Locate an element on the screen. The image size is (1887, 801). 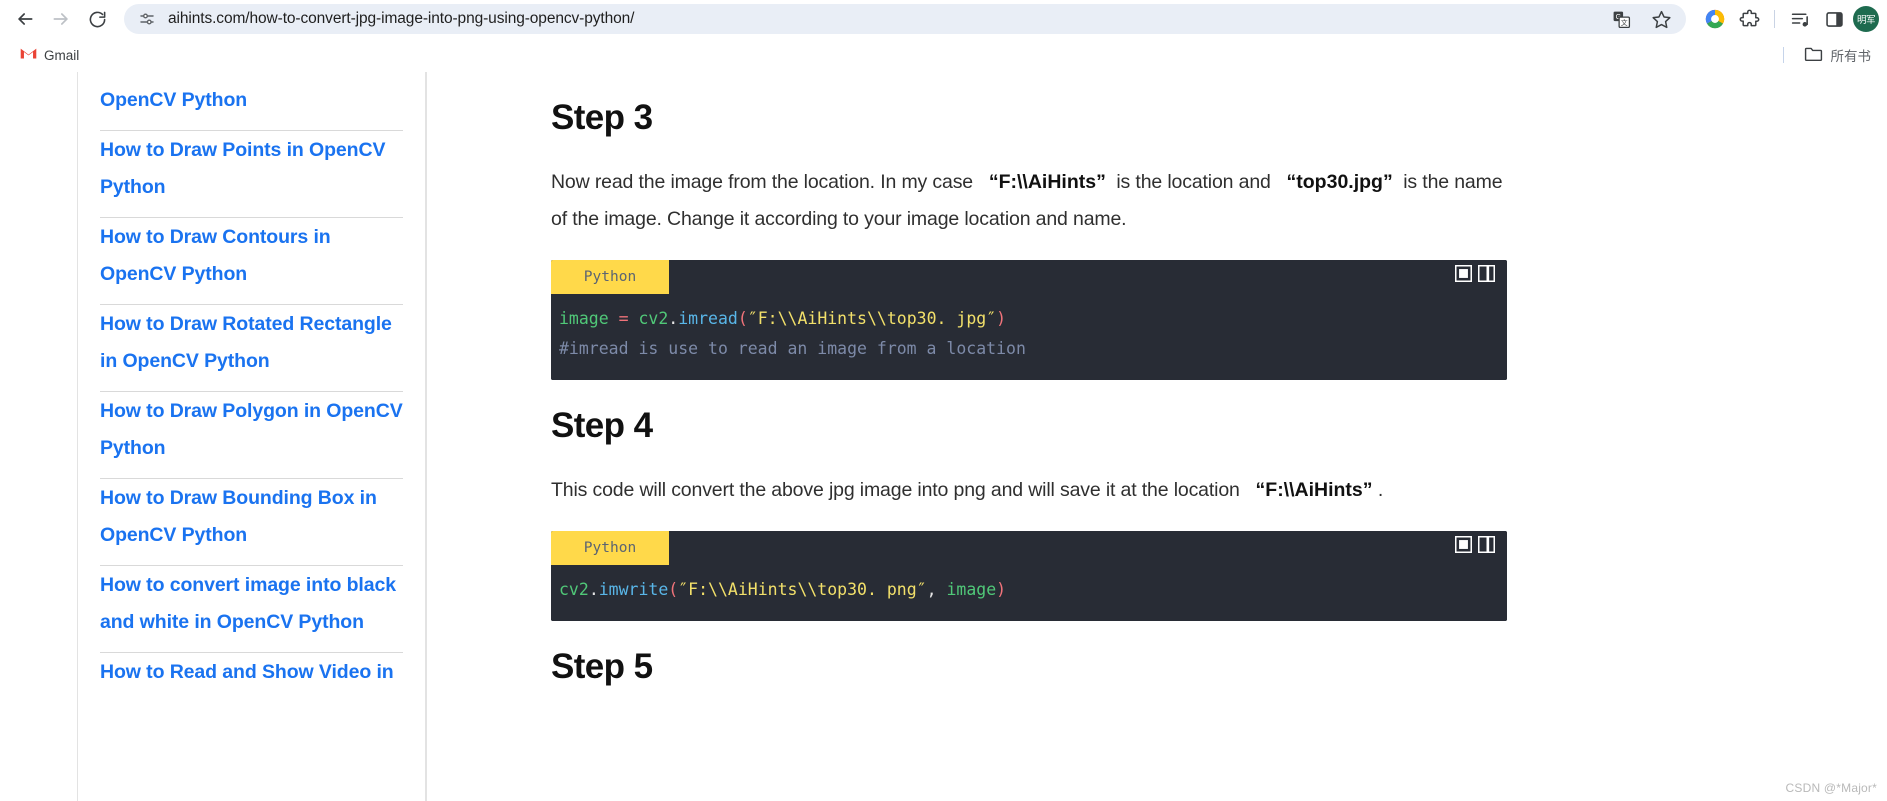
forward-arrow-icon is located at coordinates (61, 19).